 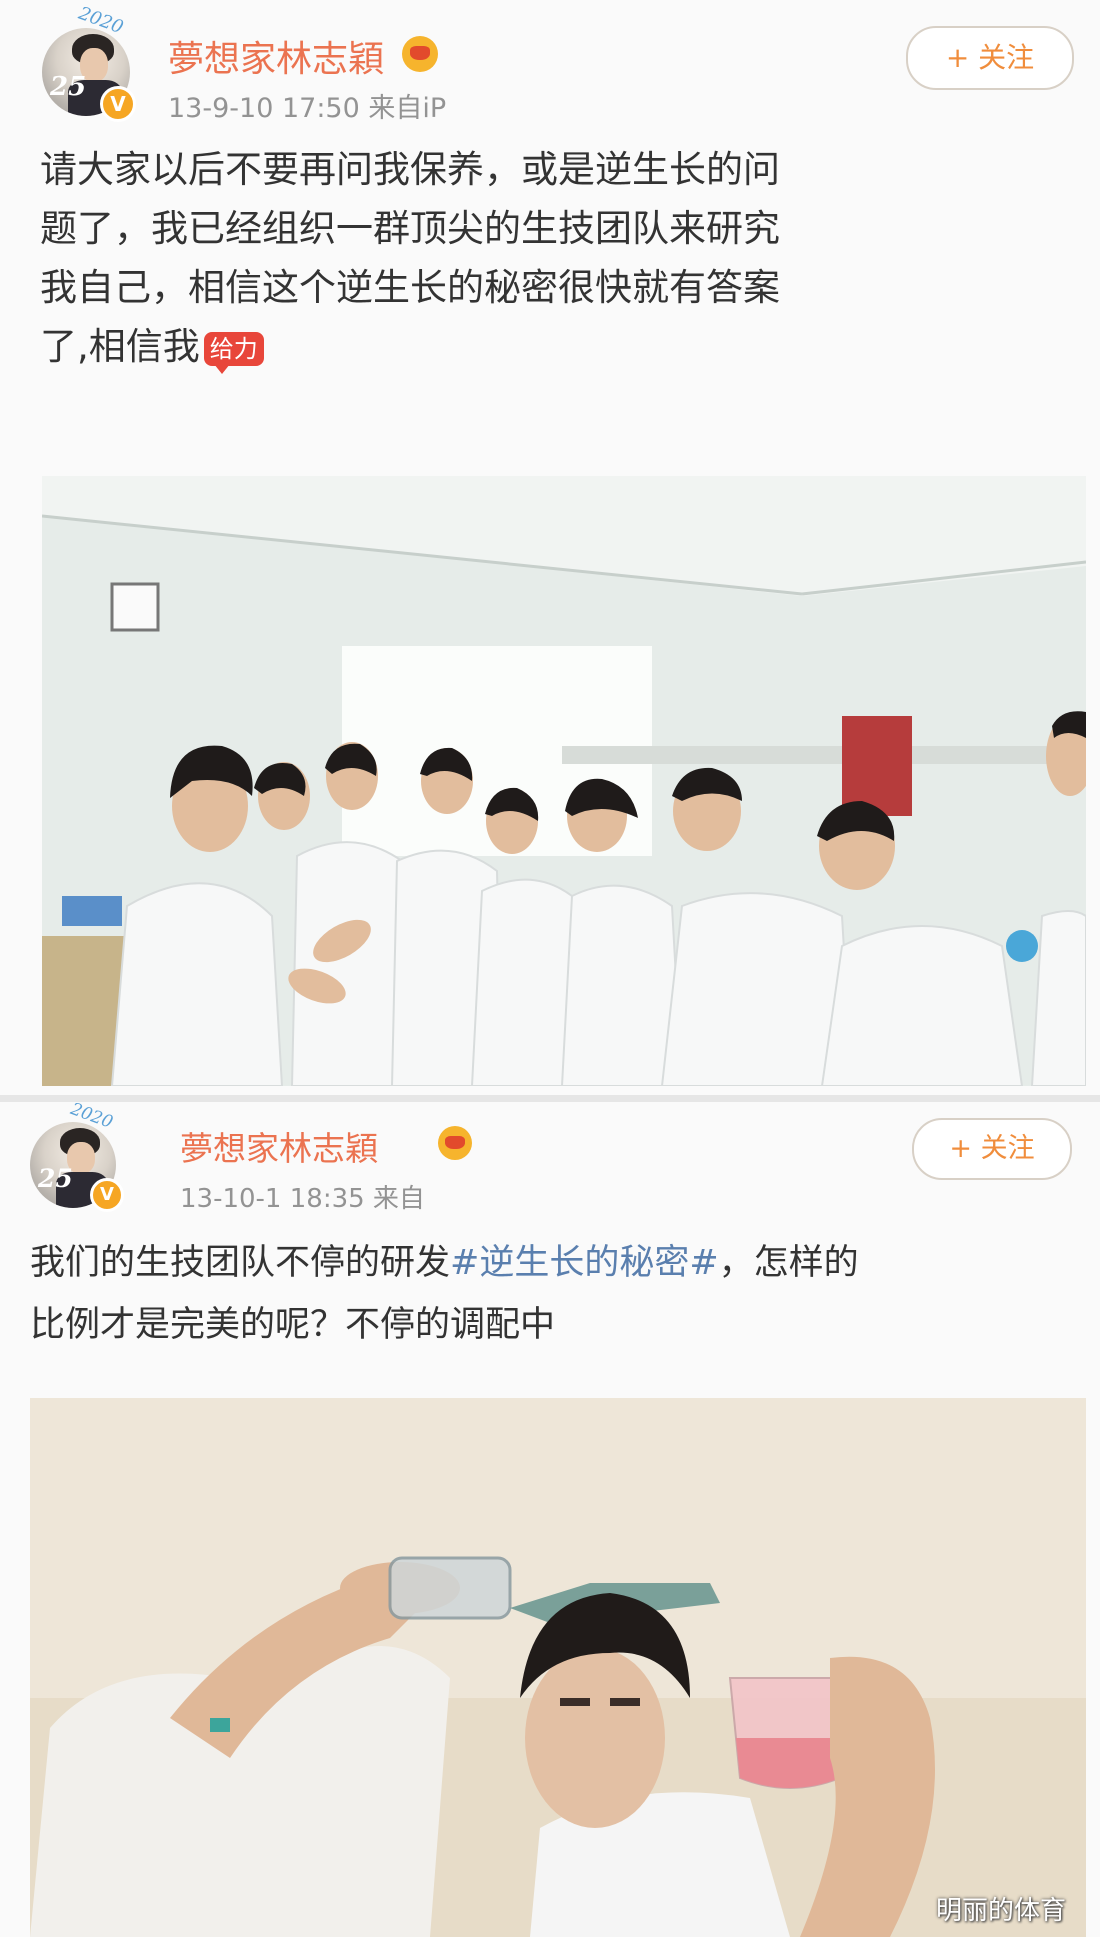 What do you see at coordinates (240, 1263) in the screenshot?
I see `post-text-segment: 我们的生技团队不停的研发` at bounding box center [240, 1263].